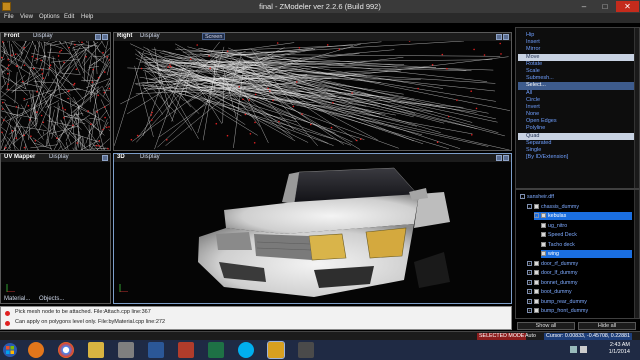 This screenshot has width=640, height=360. What do you see at coordinates (36, 350) in the screenshot?
I see `firefox-icon` at bounding box center [36, 350].